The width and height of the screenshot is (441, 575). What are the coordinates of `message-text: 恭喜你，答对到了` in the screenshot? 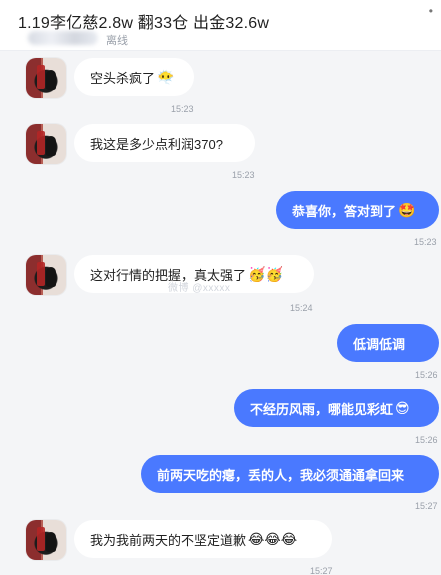 It's located at (344, 211).